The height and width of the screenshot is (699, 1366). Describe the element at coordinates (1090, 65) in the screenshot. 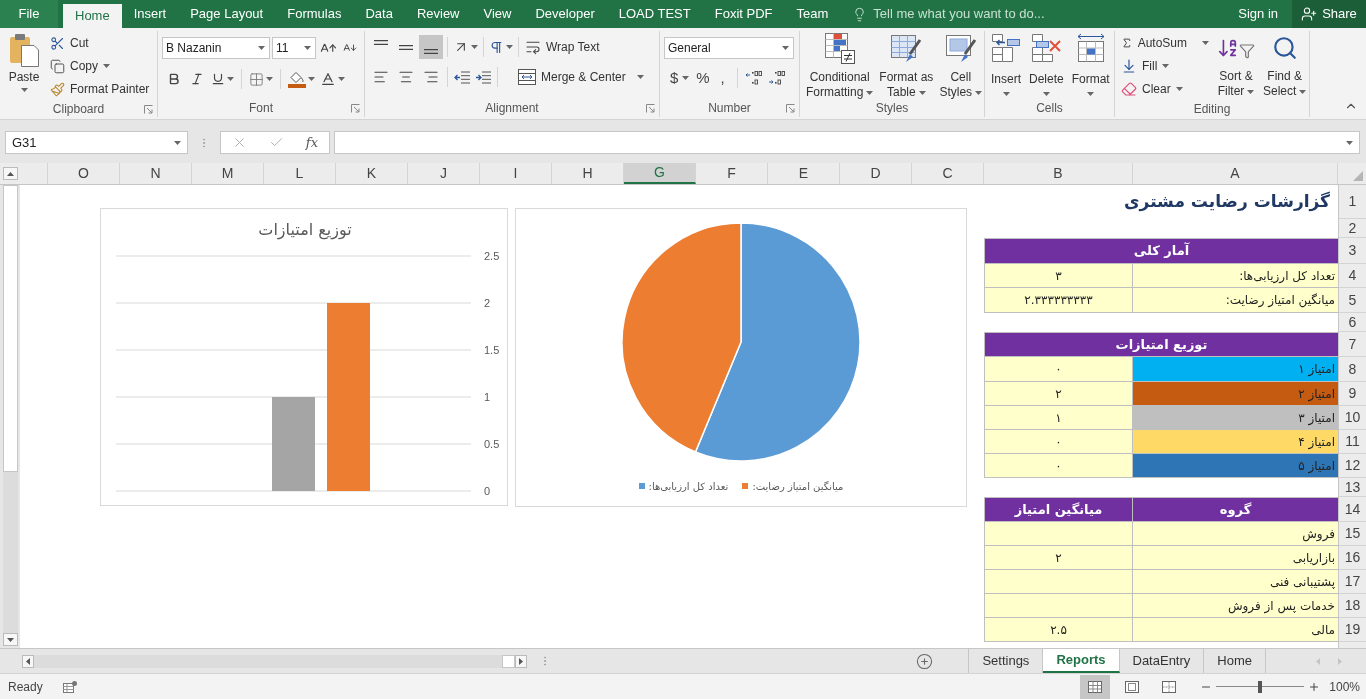

I see `format-cells-button: Format` at that location.